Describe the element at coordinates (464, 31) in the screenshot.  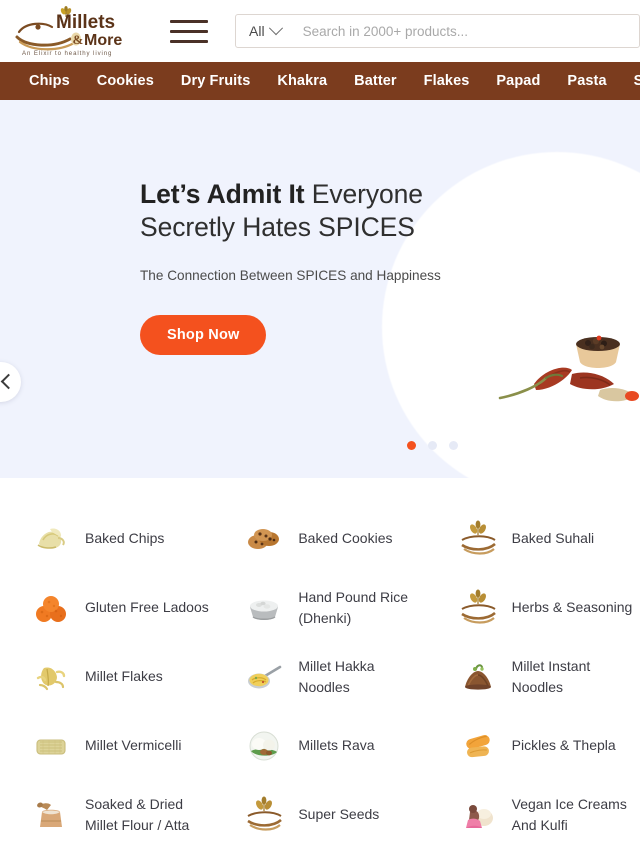
I see `search-input` at that location.